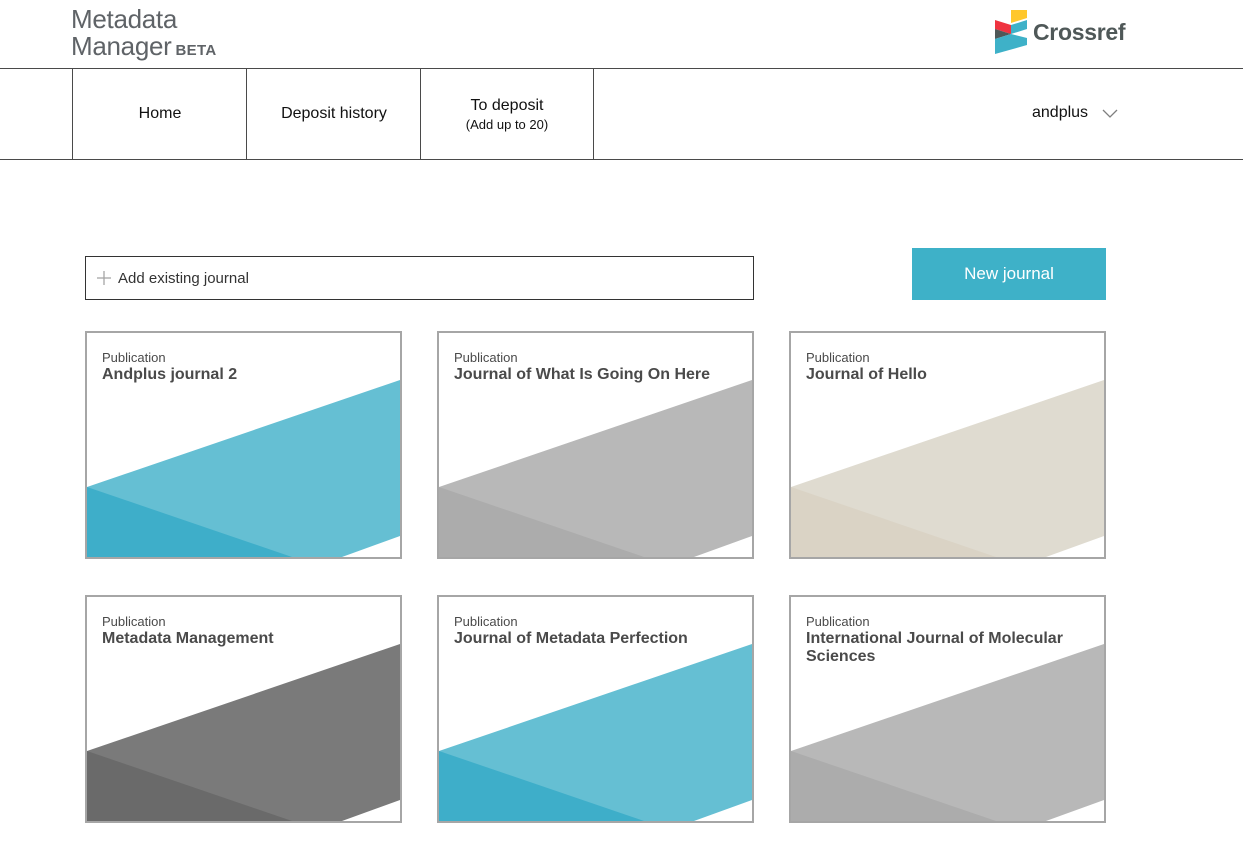  I want to click on add-journal-input, so click(418, 278).